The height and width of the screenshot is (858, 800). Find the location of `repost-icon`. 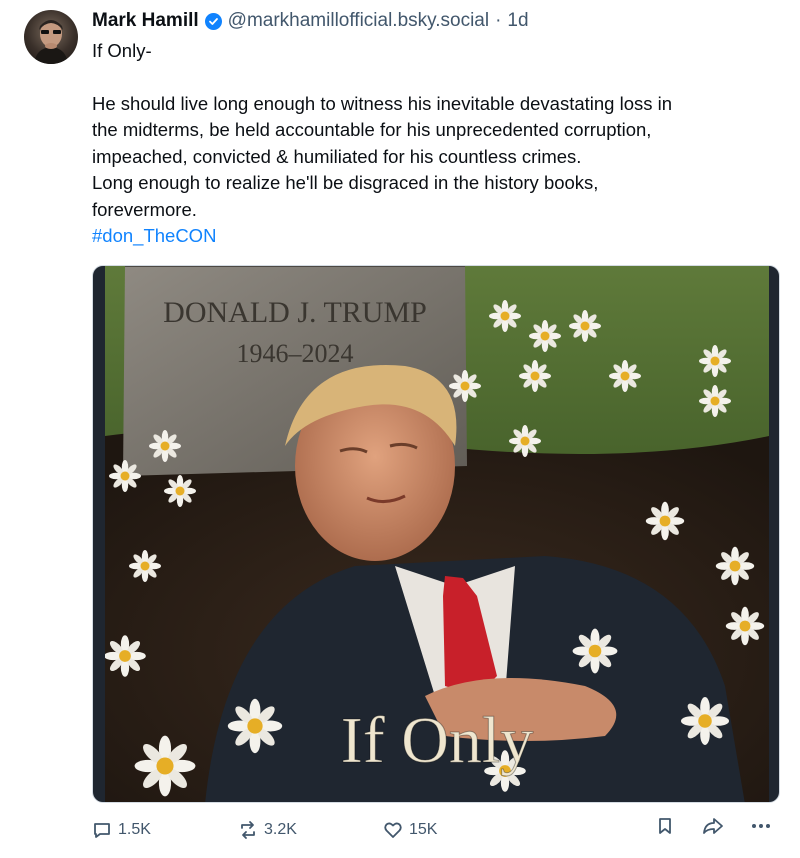

repost-icon is located at coordinates (248, 830).